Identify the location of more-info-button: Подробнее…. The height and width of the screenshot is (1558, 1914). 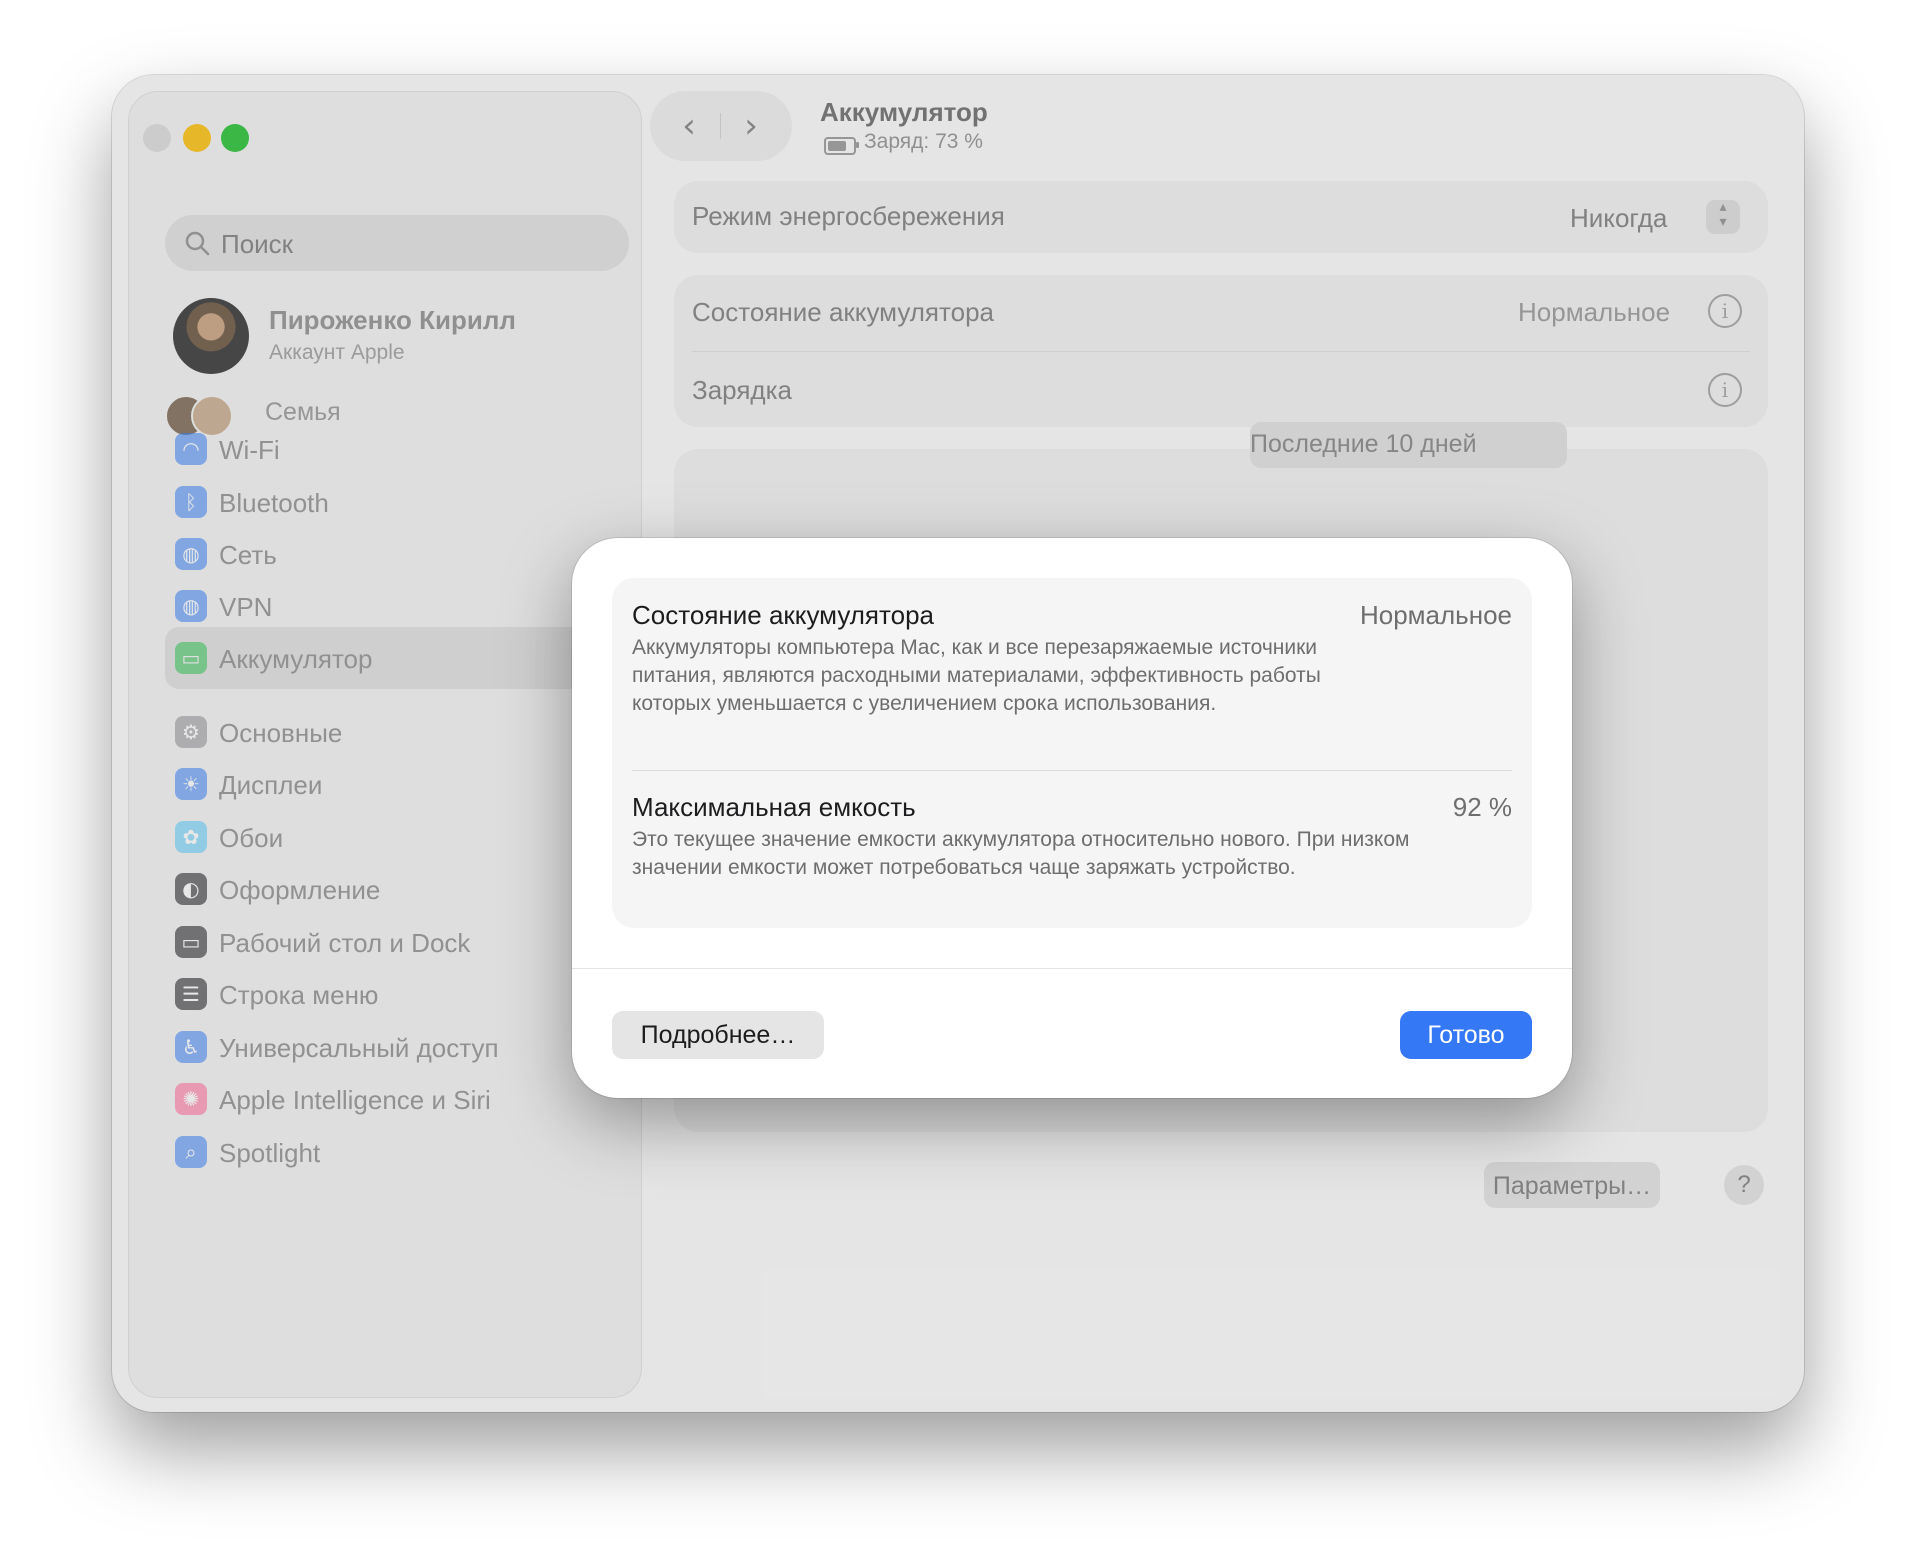
(718, 1035).